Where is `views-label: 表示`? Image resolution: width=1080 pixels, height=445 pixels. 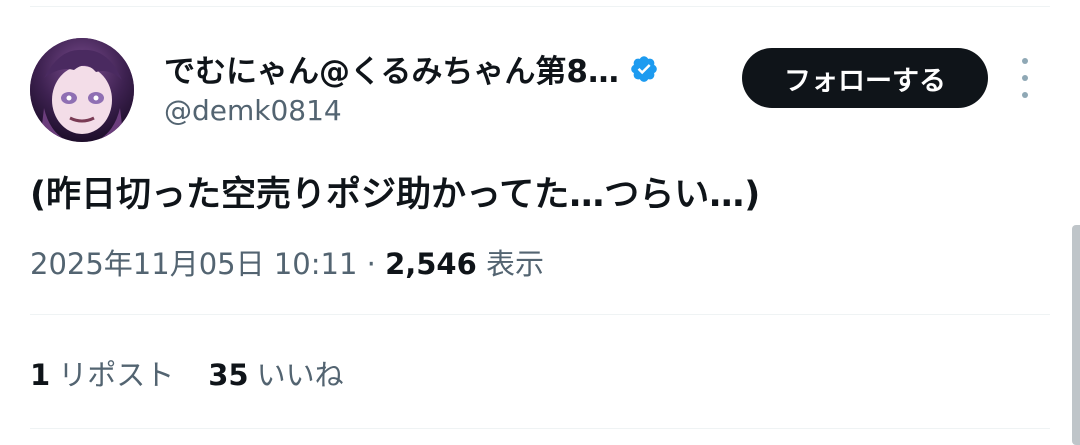
views-label: 表示 is located at coordinates (515, 264).